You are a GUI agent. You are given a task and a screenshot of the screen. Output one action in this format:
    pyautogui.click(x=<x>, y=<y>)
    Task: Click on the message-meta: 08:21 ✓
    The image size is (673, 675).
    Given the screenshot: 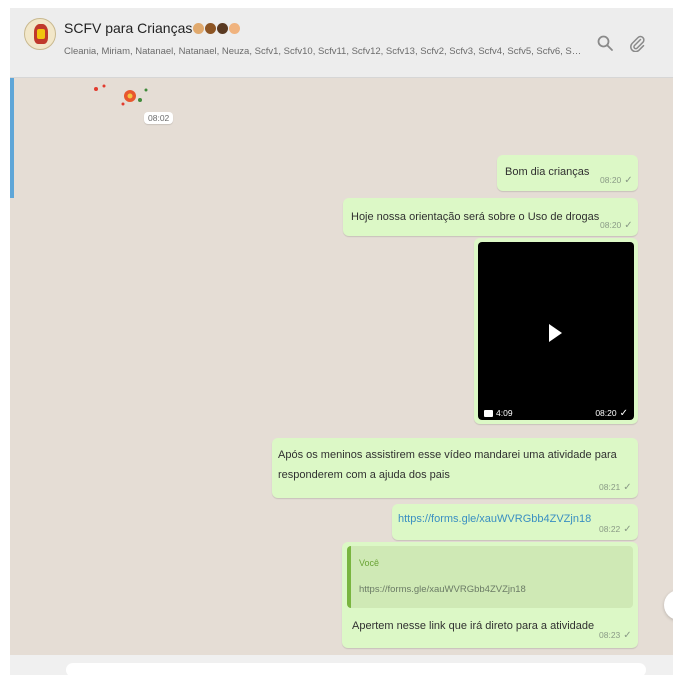 What is the action you would take?
    pyautogui.click(x=615, y=487)
    